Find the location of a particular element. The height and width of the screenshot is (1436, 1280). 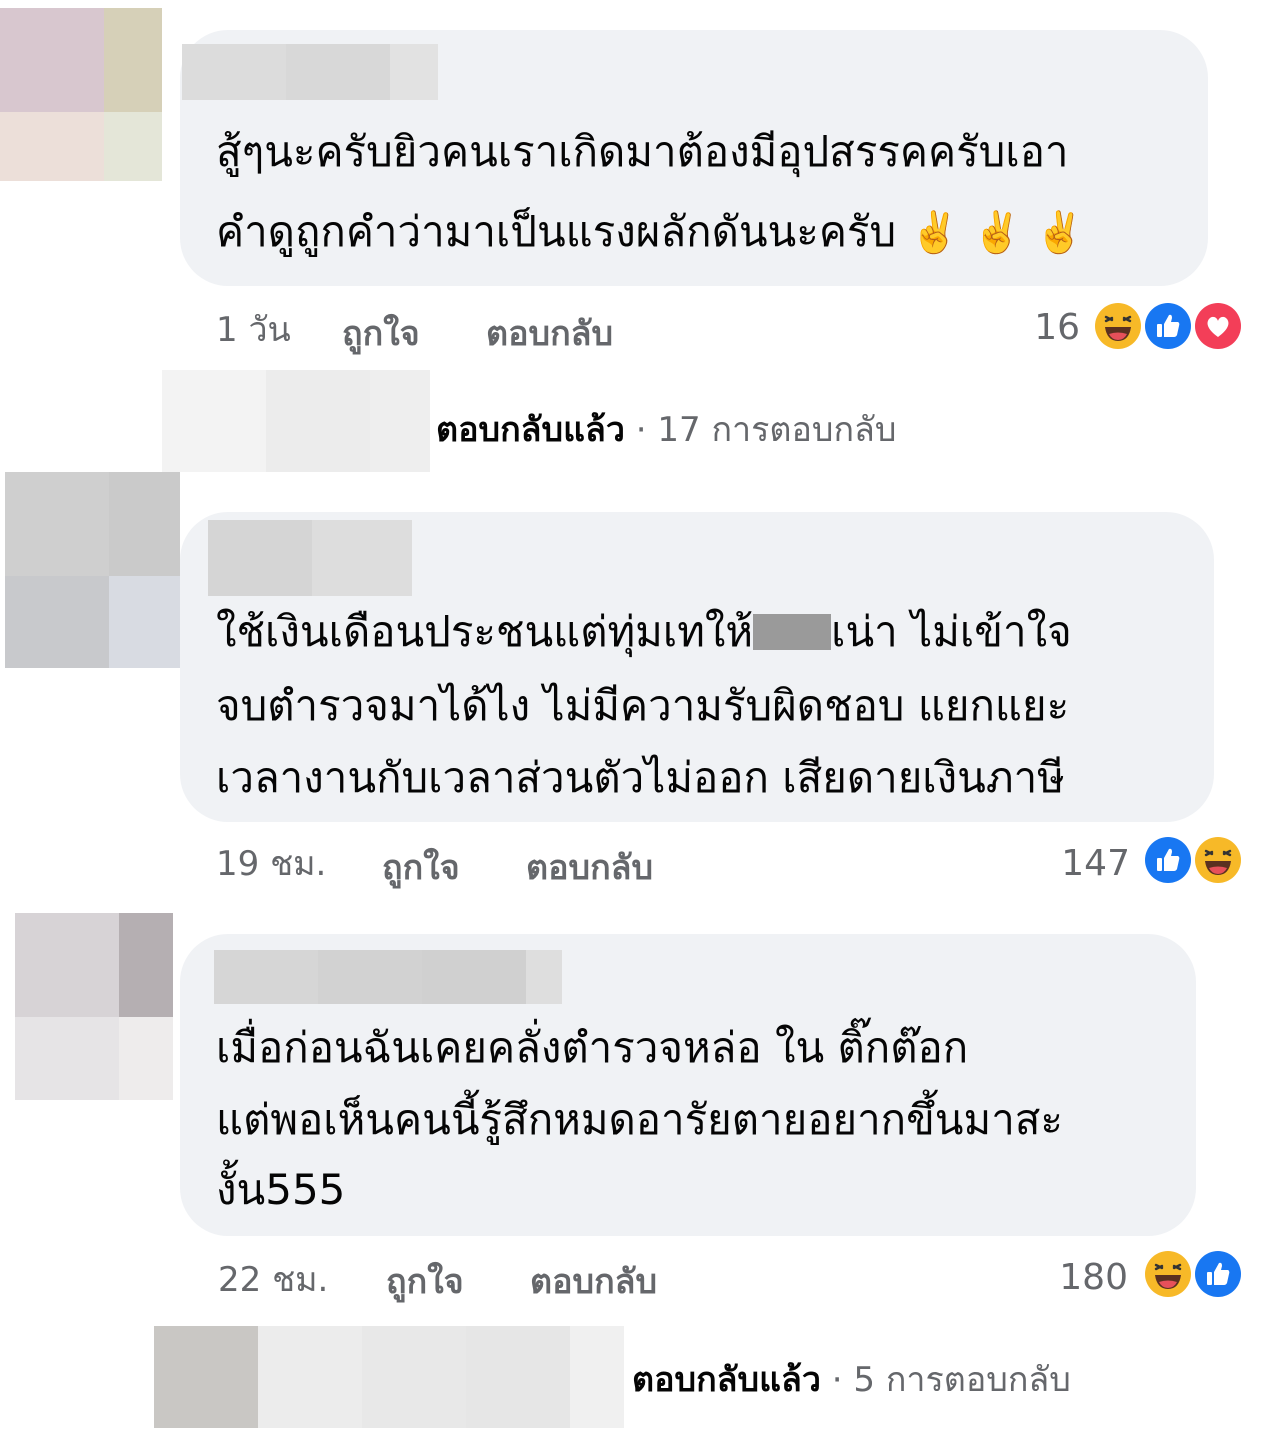

comment-time: 1 วัน is located at coordinates (253, 330).